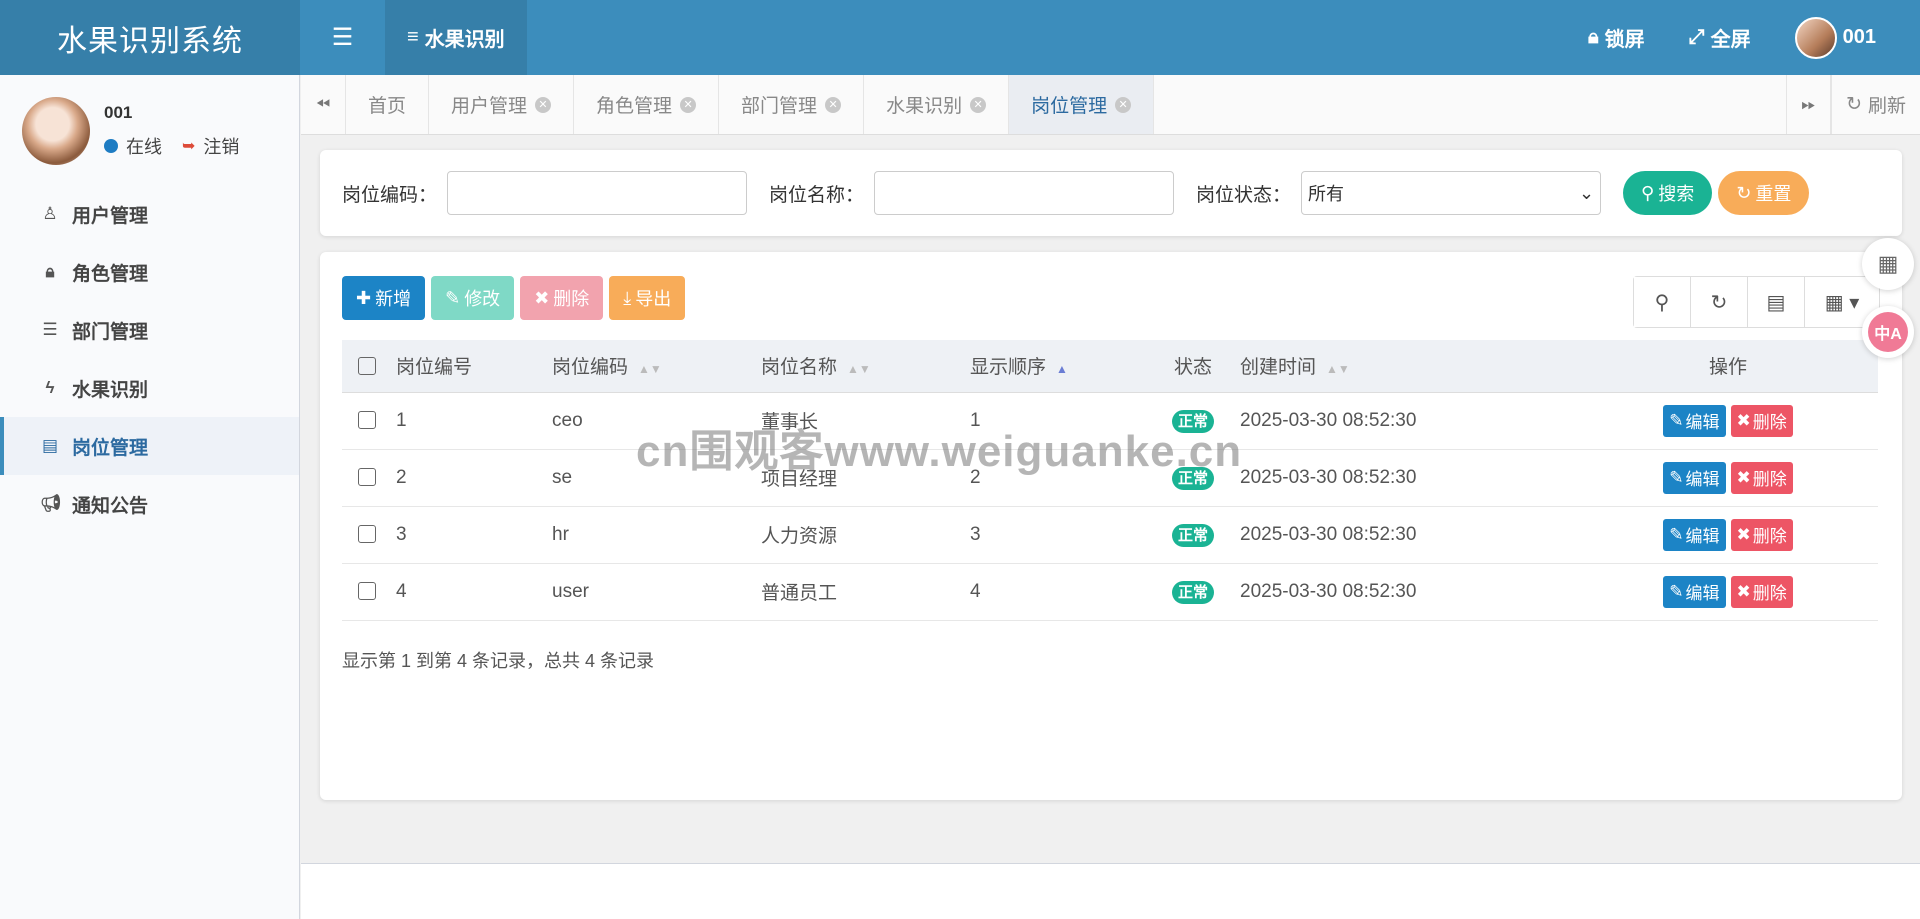  Describe the element at coordinates (799, 367) in the screenshot. I see `column-header-post-name: 岗位名称` at that location.